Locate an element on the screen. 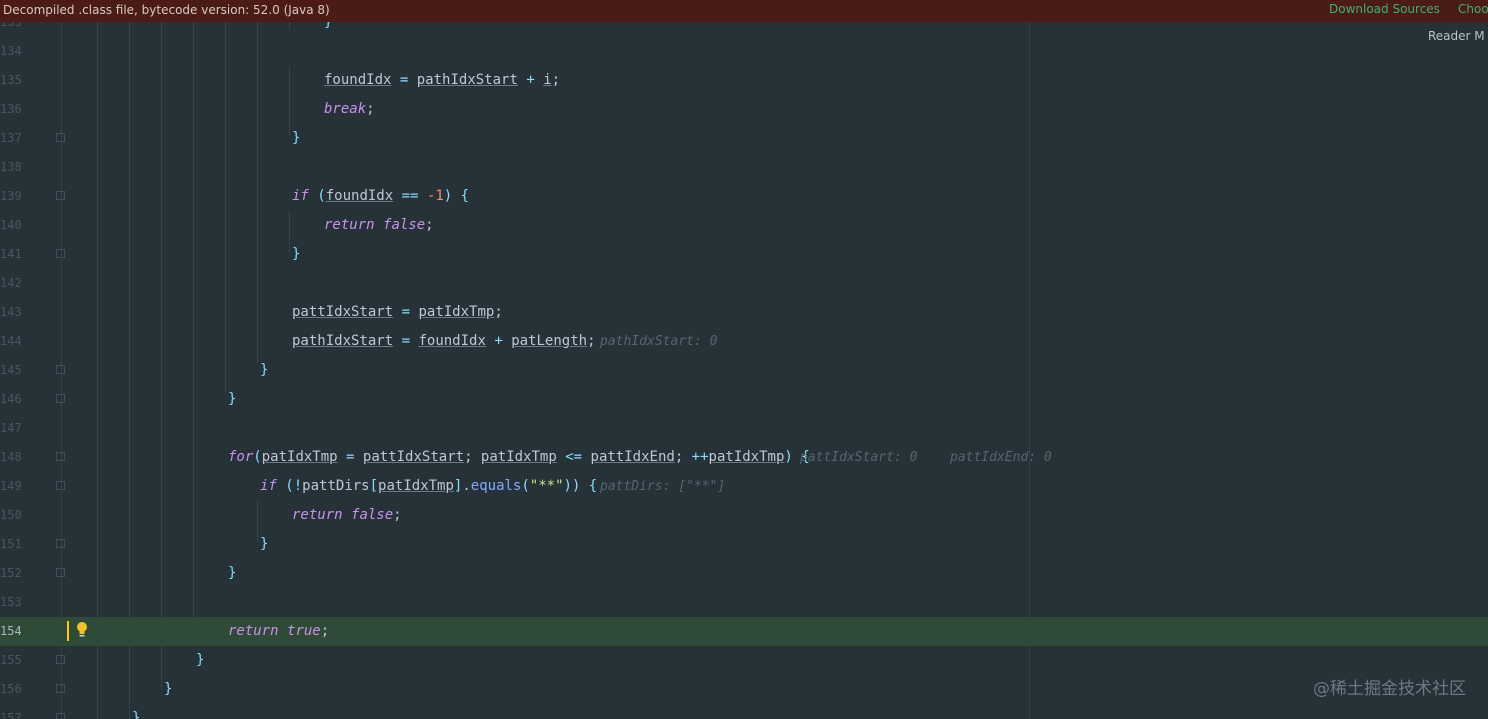 Image resolution: width=1488 pixels, height=719 pixels. line-number: 145 is located at coordinates (10, 370).